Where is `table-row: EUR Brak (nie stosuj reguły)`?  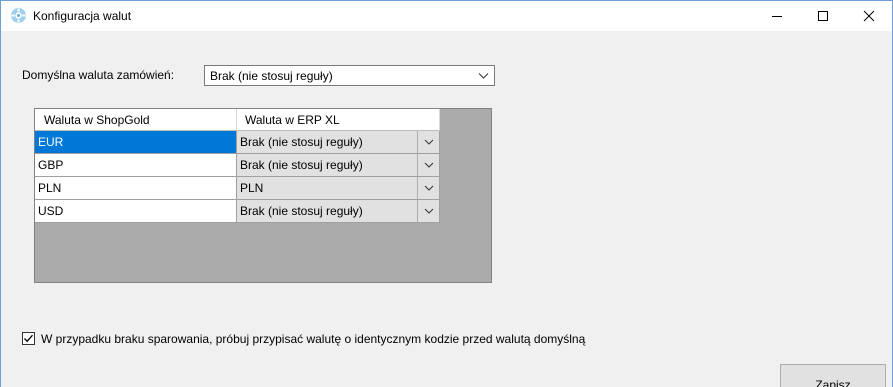
table-row: EUR Brak (nie stosuj reguły) is located at coordinates (237, 142).